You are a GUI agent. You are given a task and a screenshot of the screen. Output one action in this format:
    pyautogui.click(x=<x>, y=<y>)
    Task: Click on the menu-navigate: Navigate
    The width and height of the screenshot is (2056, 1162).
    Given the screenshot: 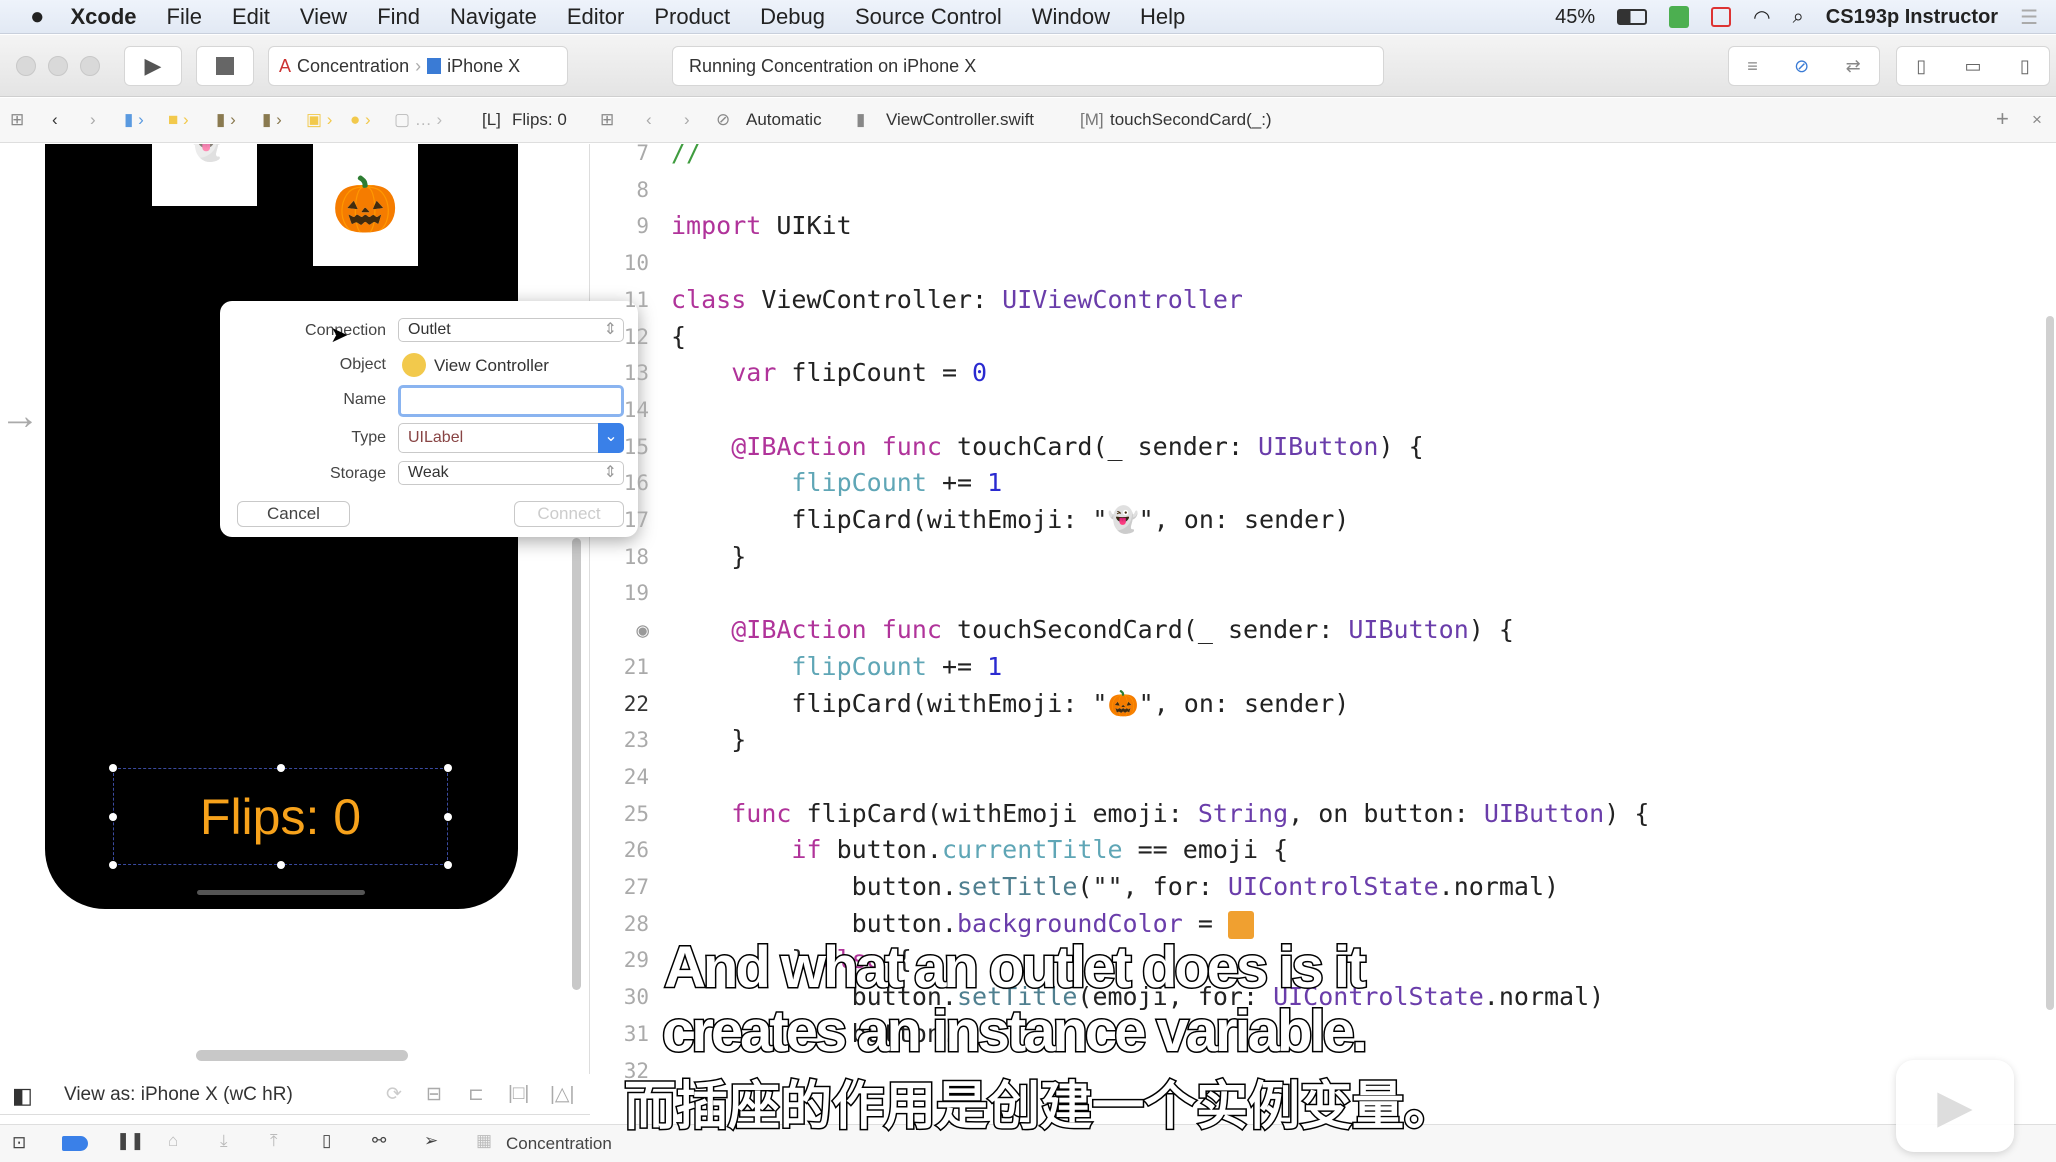 What is the action you would take?
    pyautogui.click(x=493, y=17)
    